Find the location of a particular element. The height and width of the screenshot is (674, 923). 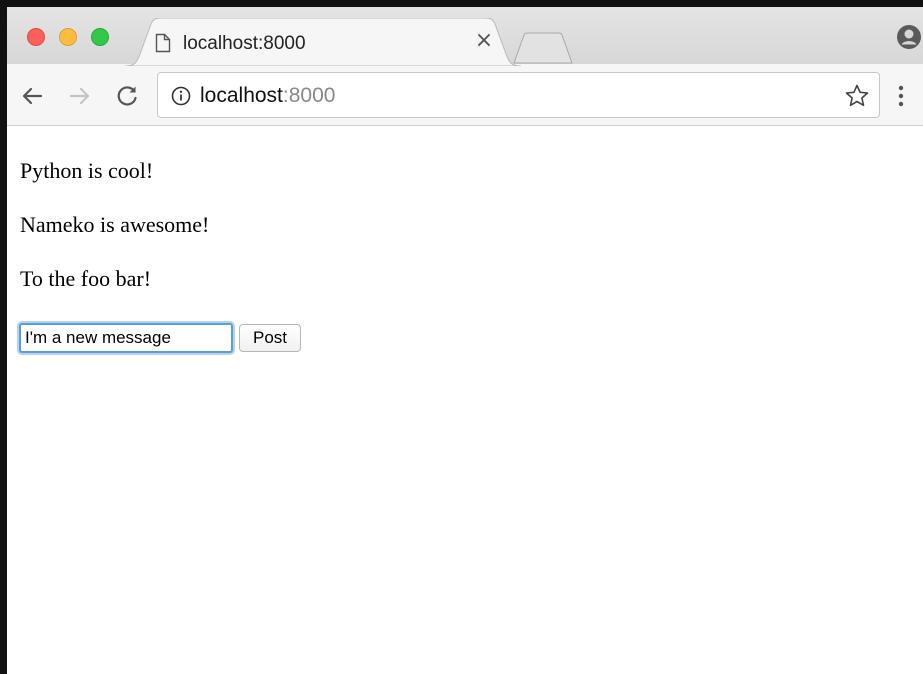

page-icon is located at coordinates (163, 43).